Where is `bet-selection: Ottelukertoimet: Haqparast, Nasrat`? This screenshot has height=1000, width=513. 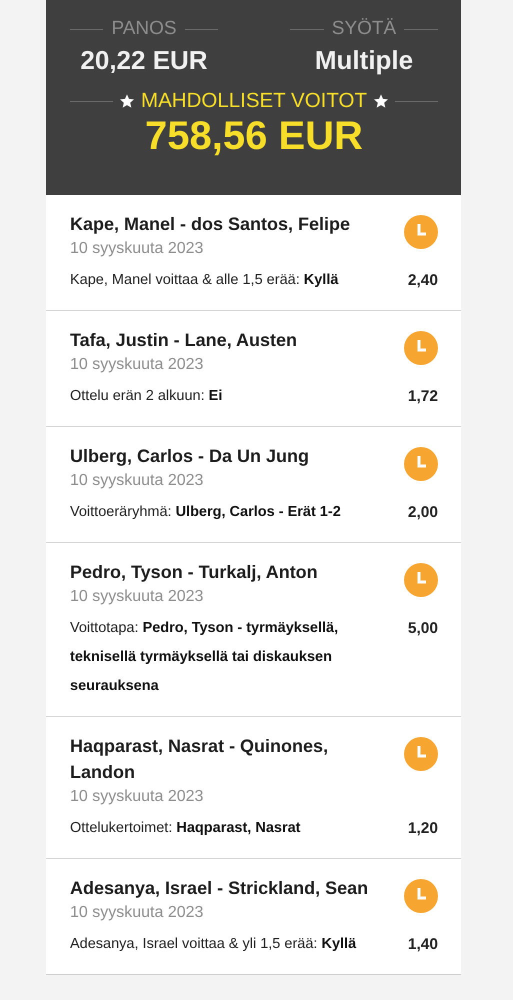
bet-selection: Ottelukertoimet: Haqparast, Nasrat is located at coordinates (186, 828).